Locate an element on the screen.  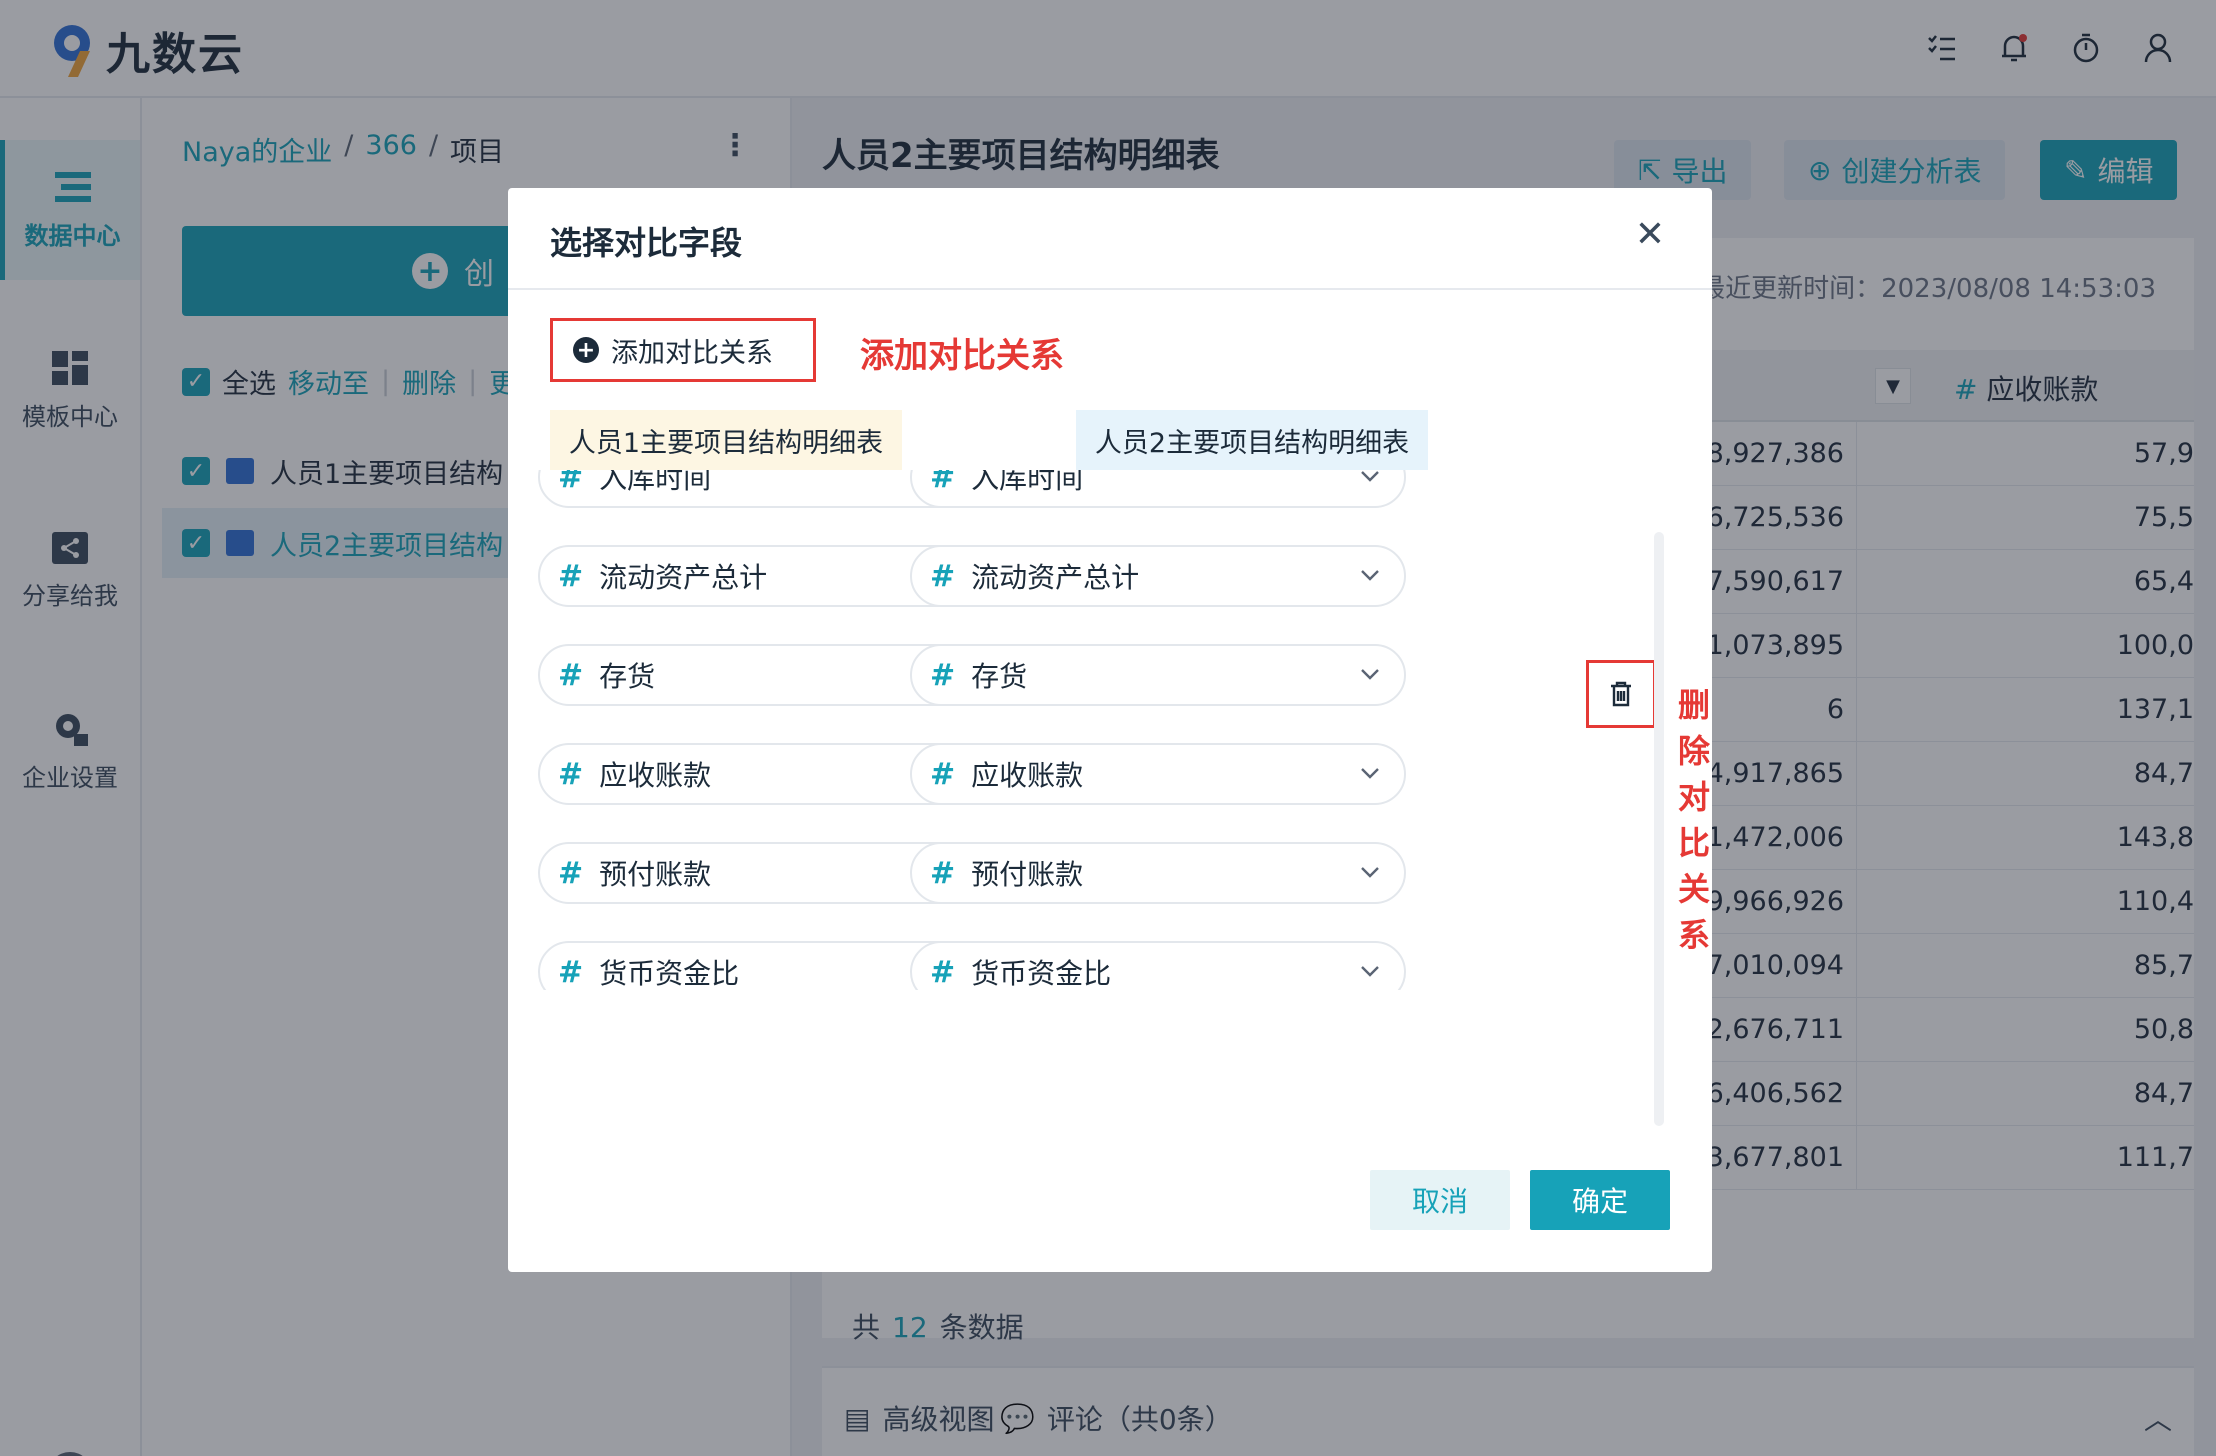
add-relation-button: + 添加对比关系 is located at coordinates (683, 350).